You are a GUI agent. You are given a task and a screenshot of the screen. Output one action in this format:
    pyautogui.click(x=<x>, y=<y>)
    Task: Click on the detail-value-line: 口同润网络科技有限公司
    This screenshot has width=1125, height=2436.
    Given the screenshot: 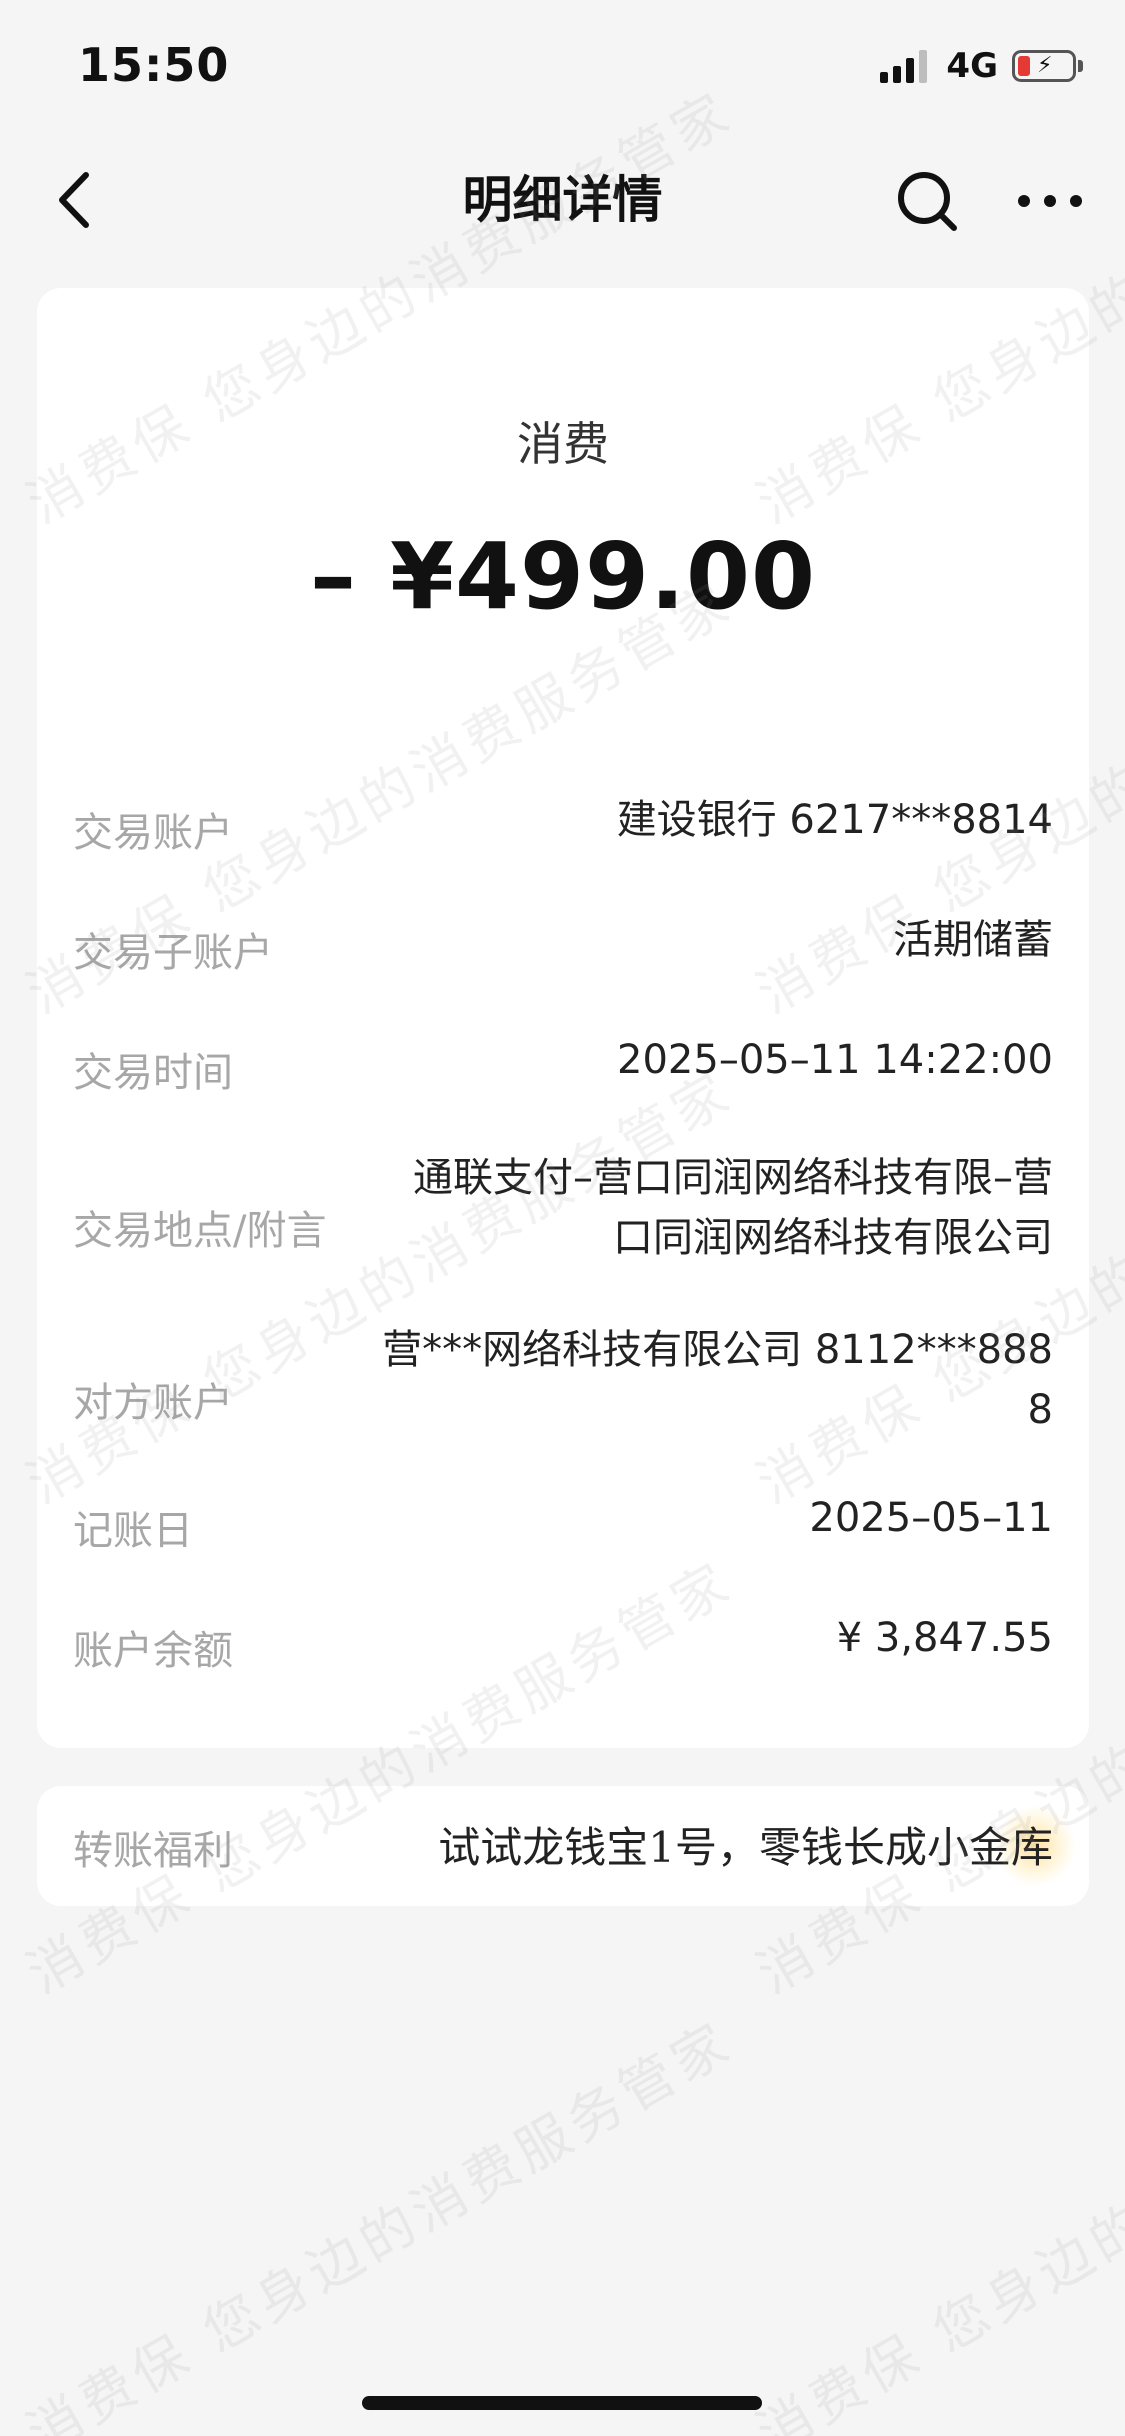 What is the action you would take?
    pyautogui.click(x=833, y=1238)
    